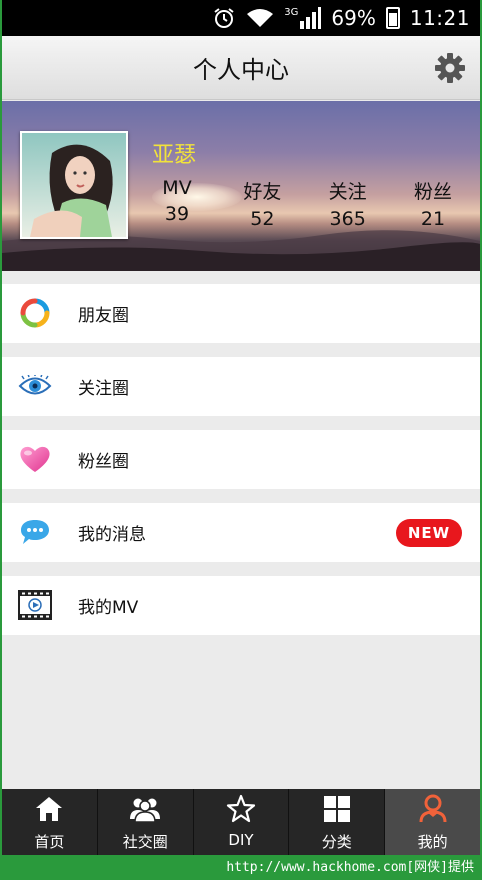 This screenshot has width=482, height=880. What do you see at coordinates (429, 533) in the screenshot?
I see `new-badge: NEW` at bounding box center [429, 533].